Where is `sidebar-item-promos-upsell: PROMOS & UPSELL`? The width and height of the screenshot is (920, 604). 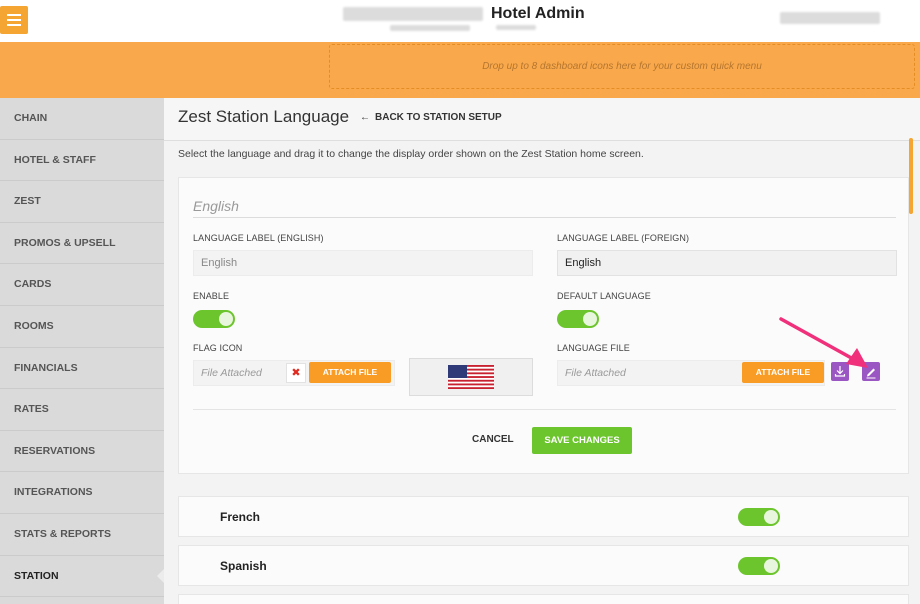
sidebar-item-promos-upsell: PROMOS & UPSELL is located at coordinates (82, 244).